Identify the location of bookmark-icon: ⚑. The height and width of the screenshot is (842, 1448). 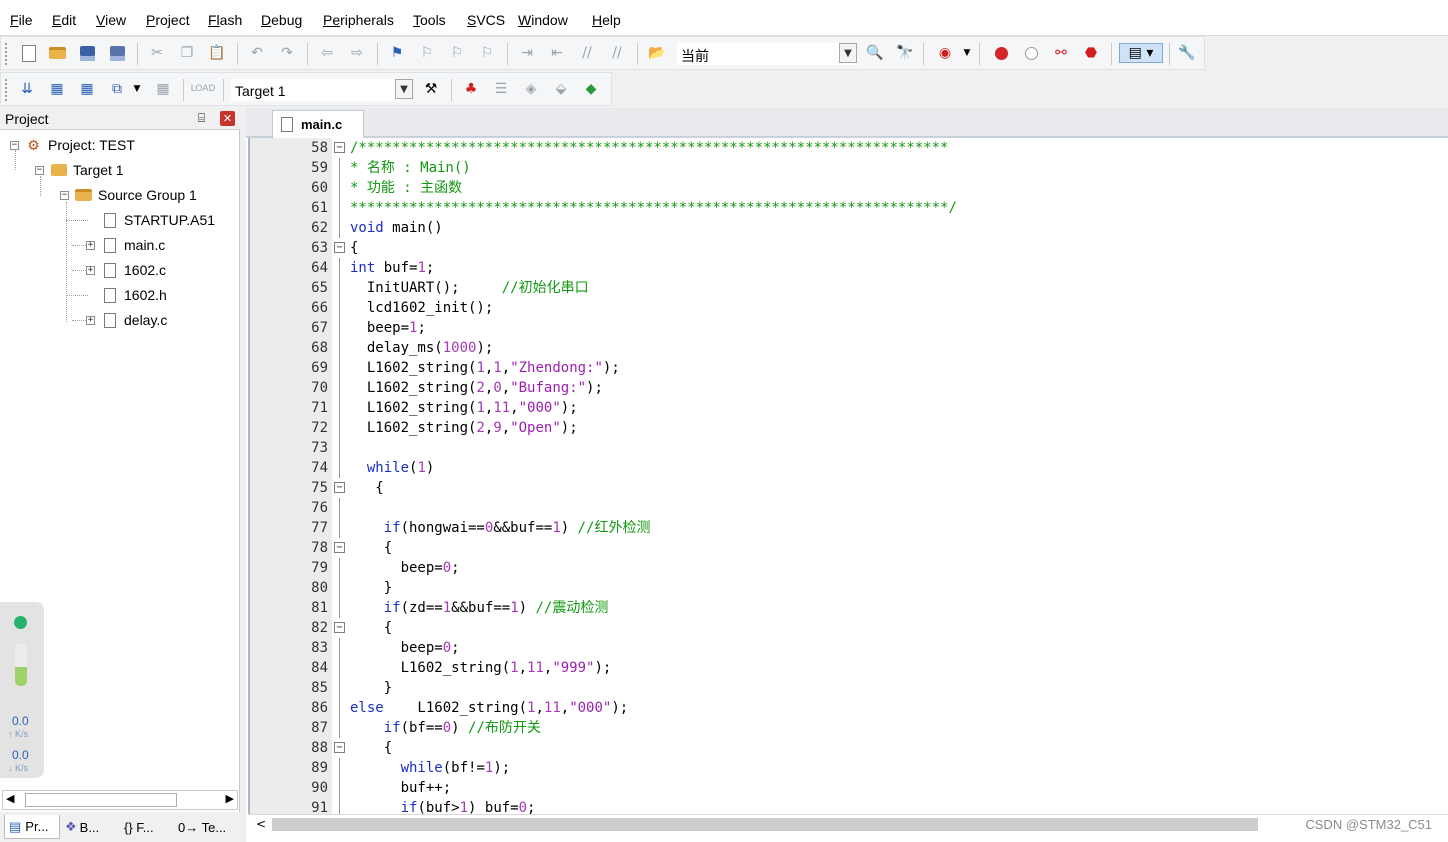
(397, 53).